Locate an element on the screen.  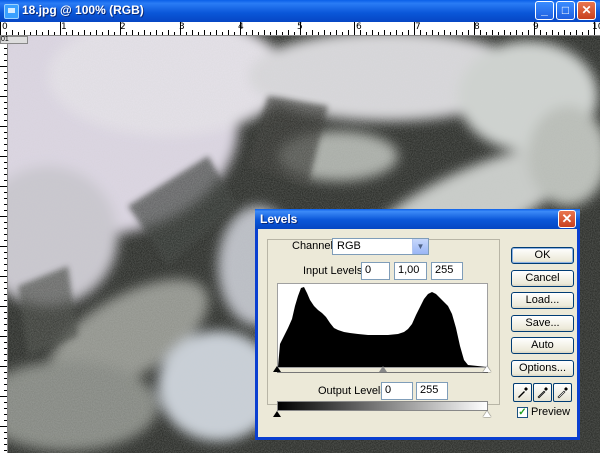
photoshop-document-icon is located at coordinates (11, 11).